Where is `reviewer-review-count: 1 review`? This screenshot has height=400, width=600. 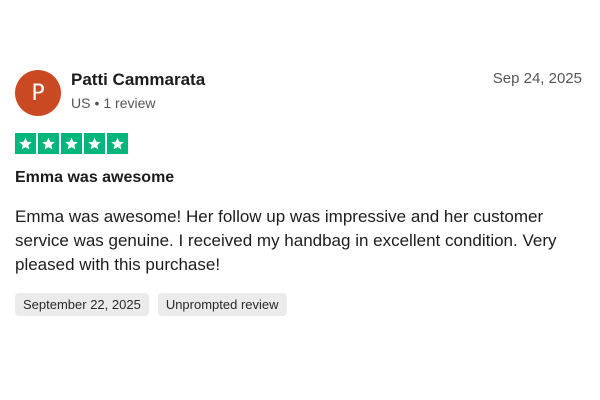 reviewer-review-count: 1 review is located at coordinates (129, 103).